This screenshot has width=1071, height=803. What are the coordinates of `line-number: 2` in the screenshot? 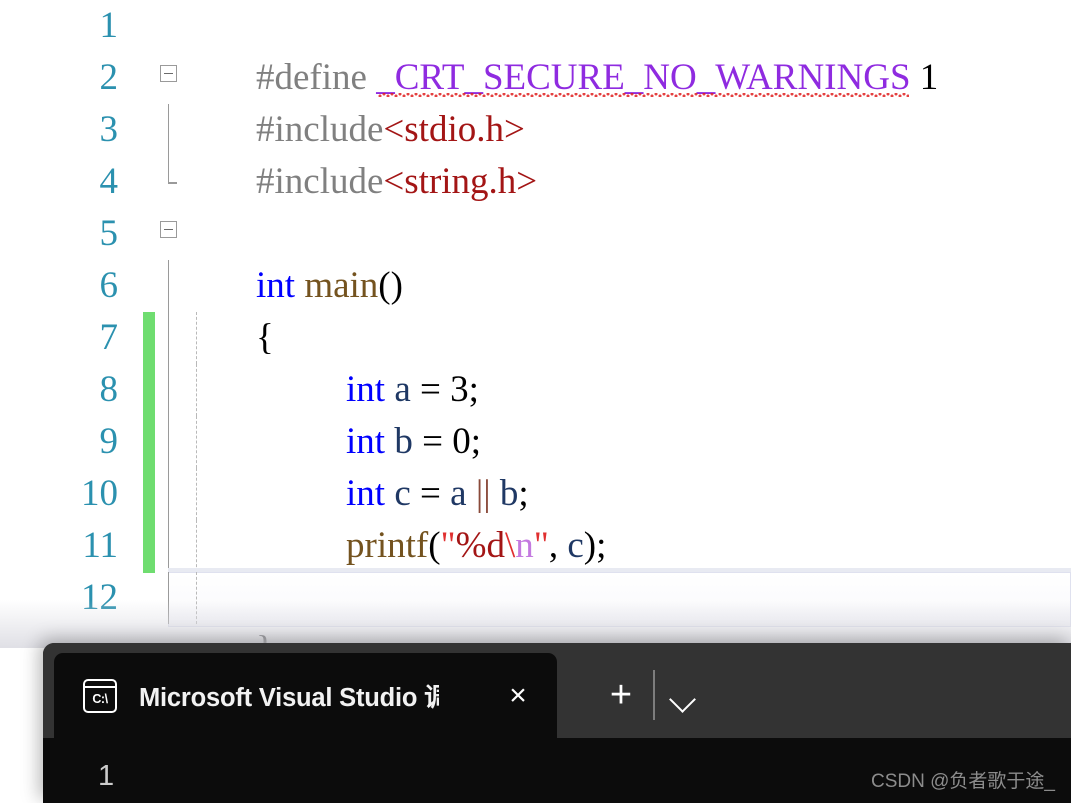 It's located at (109, 77).